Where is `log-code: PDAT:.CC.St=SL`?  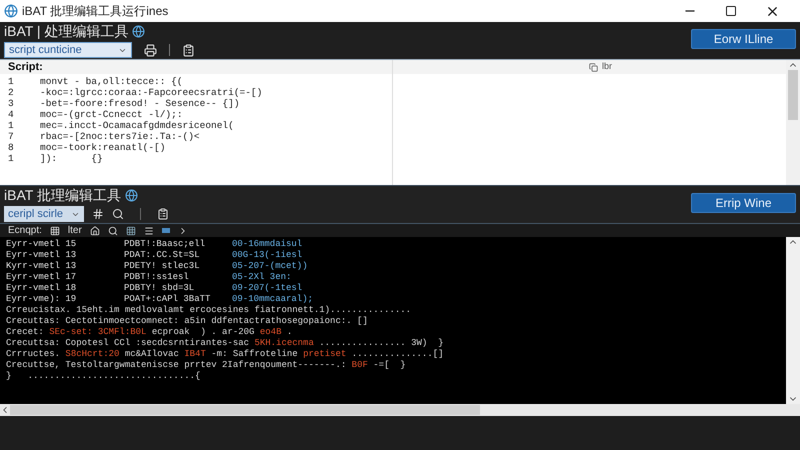 log-code: PDAT:.CC.St=SL is located at coordinates (162, 255).